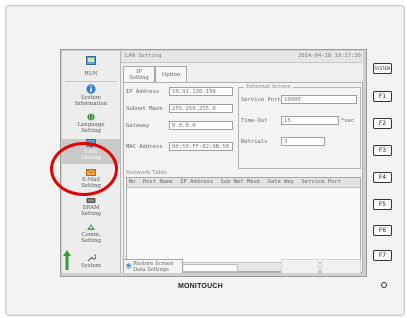 Image resolution: width=407 pixels, height=318 pixels. What do you see at coordinates (348, 121) in the screenshot?
I see `time-out-unit: *sec` at bounding box center [348, 121].